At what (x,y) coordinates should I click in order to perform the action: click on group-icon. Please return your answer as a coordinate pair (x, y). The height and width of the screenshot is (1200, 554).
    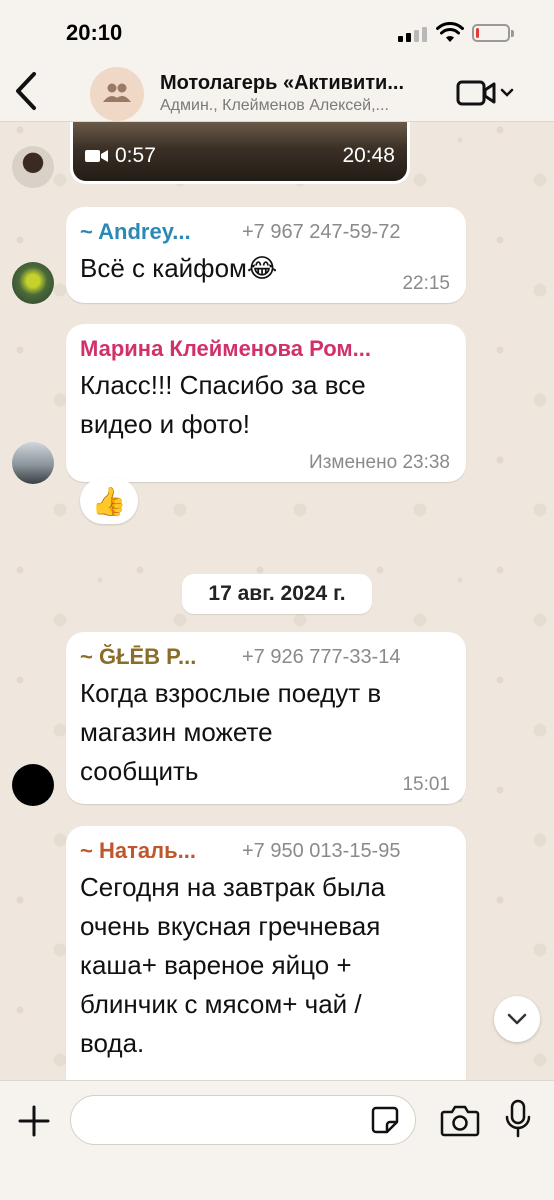
    Looking at the image, I should click on (117, 92).